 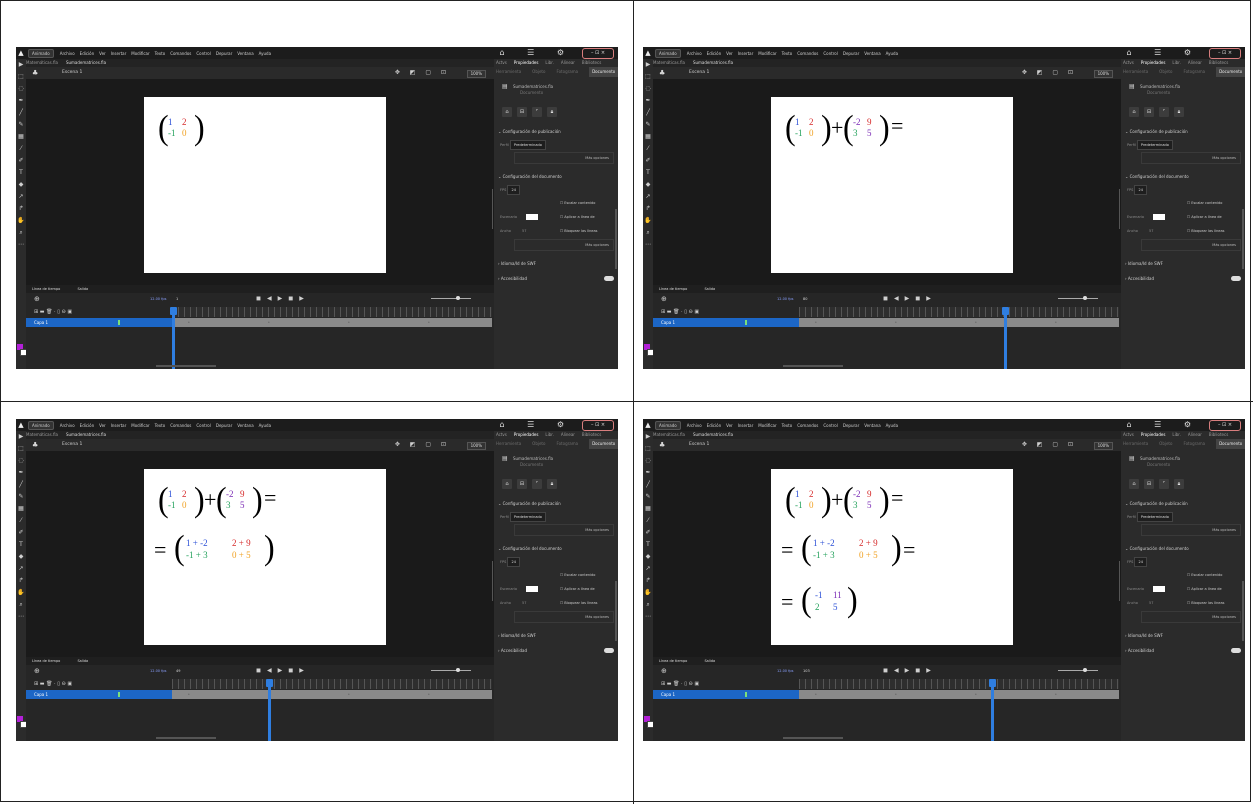 What do you see at coordinates (746, 425) in the screenshot?
I see `menu-item: Insertar` at bounding box center [746, 425].